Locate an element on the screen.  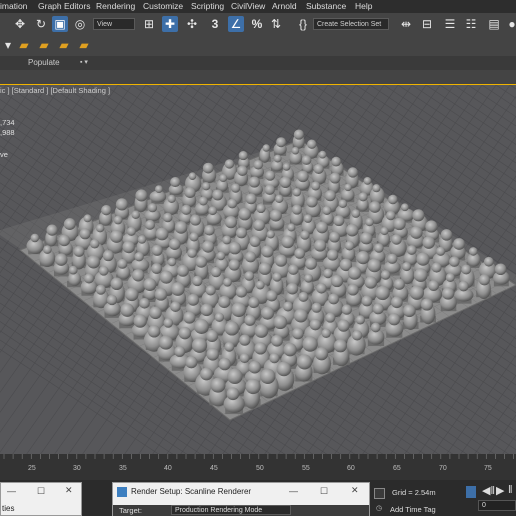
timeline-tick: 75 is located at coordinates (488, 468).